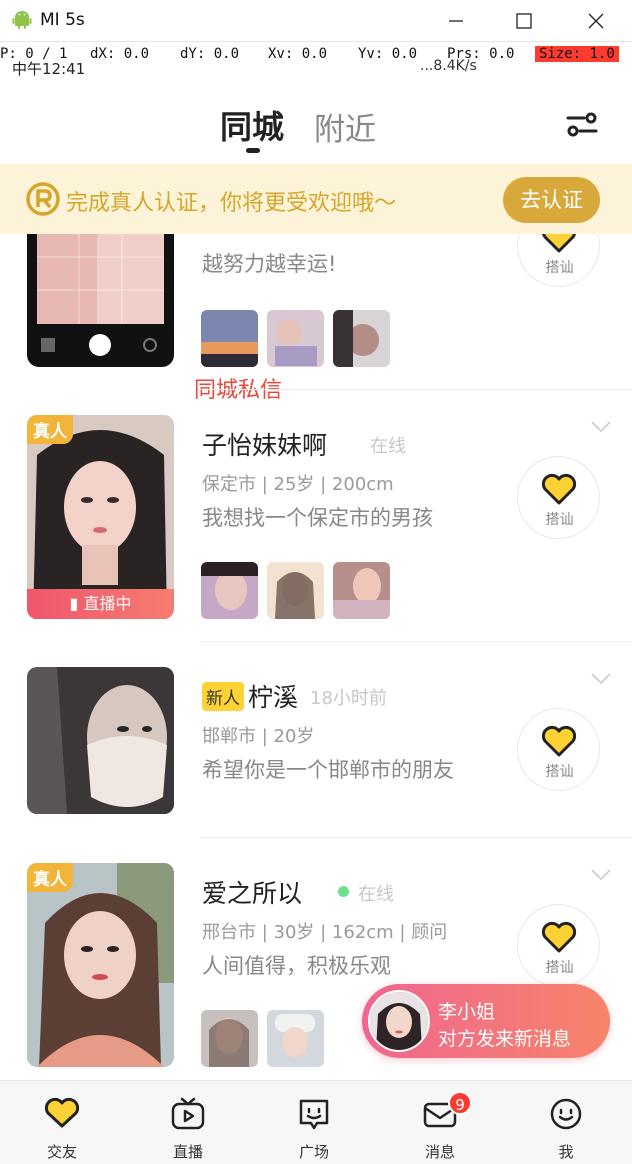 The height and width of the screenshot is (1164, 632). Describe the element at coordinates (62, 20) in the screenshot. I see `window-title: MI 5s` at that location.